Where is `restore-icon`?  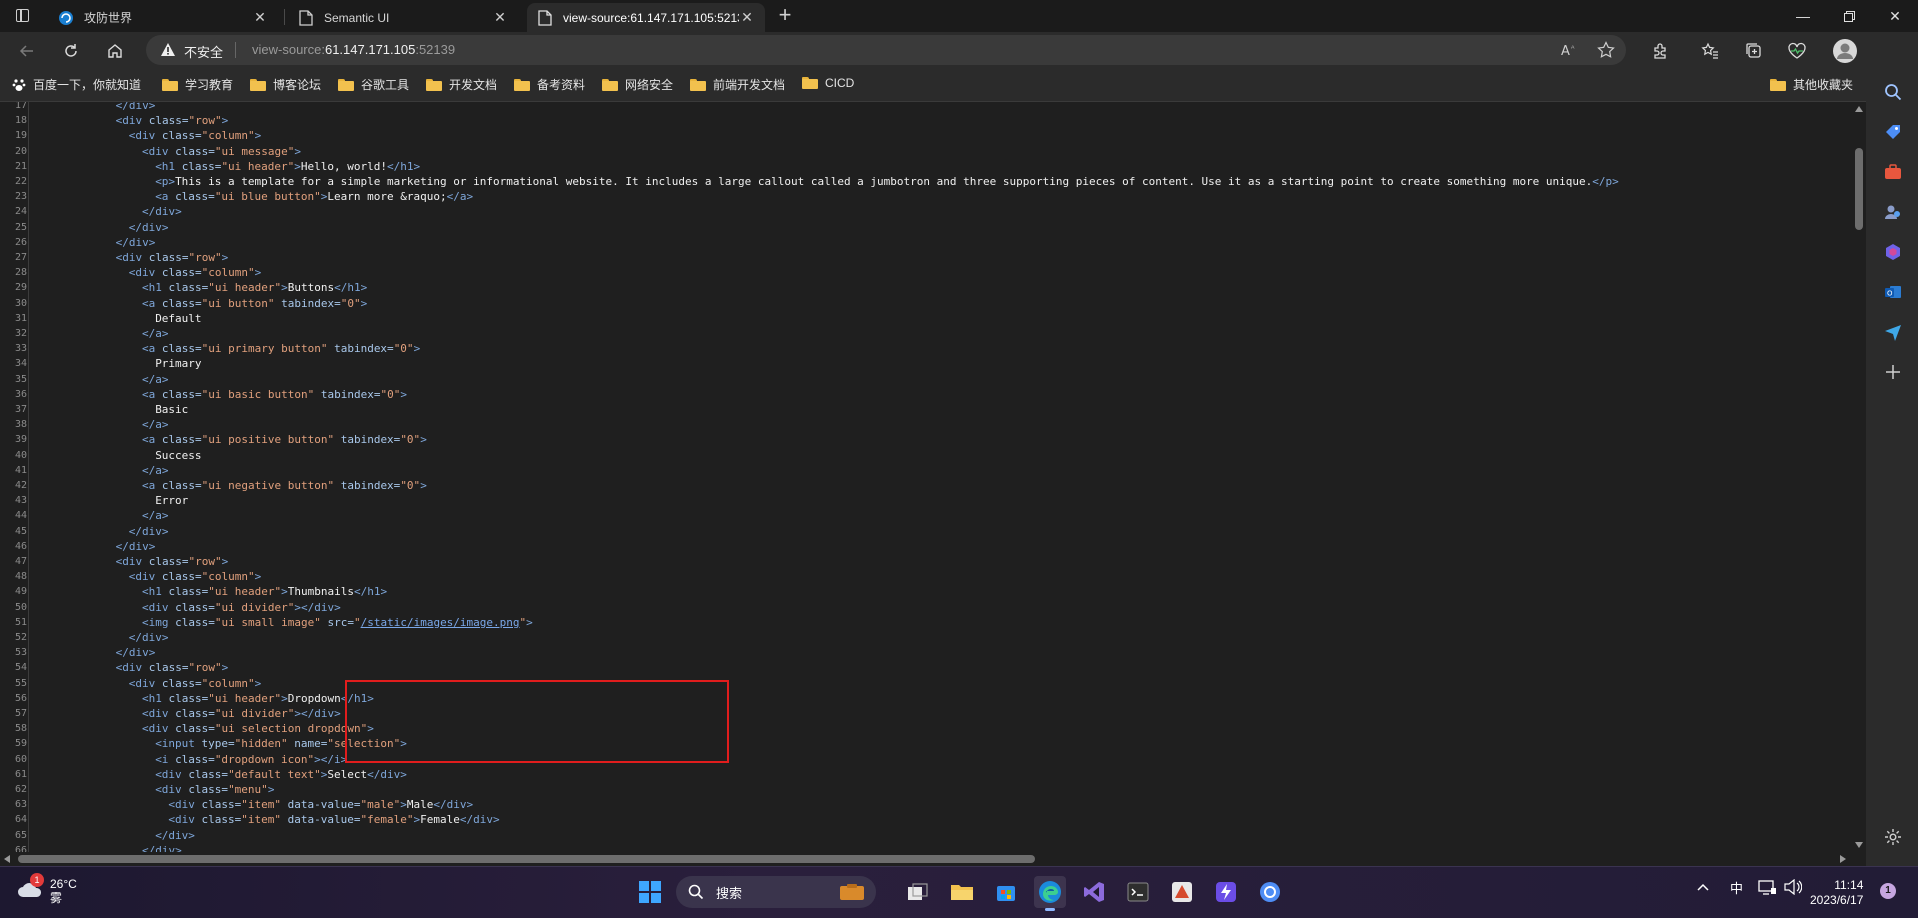
restore-icon is located at coordinates (1849, 16).